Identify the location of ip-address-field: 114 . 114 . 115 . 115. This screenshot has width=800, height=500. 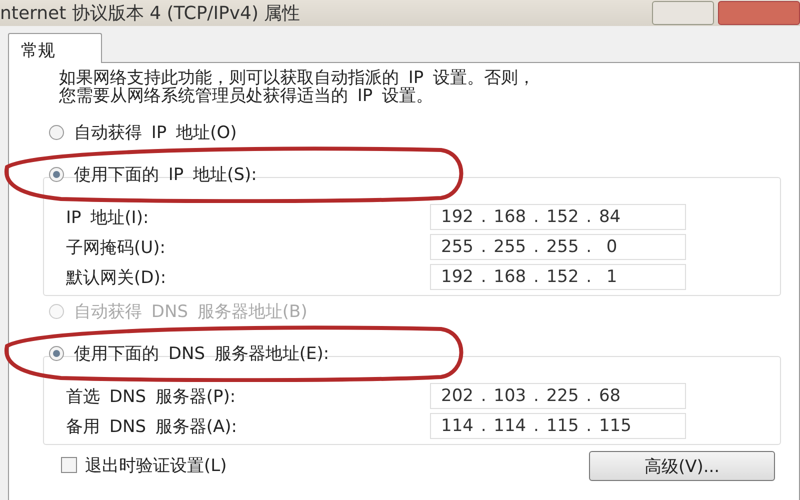
(558, 426).